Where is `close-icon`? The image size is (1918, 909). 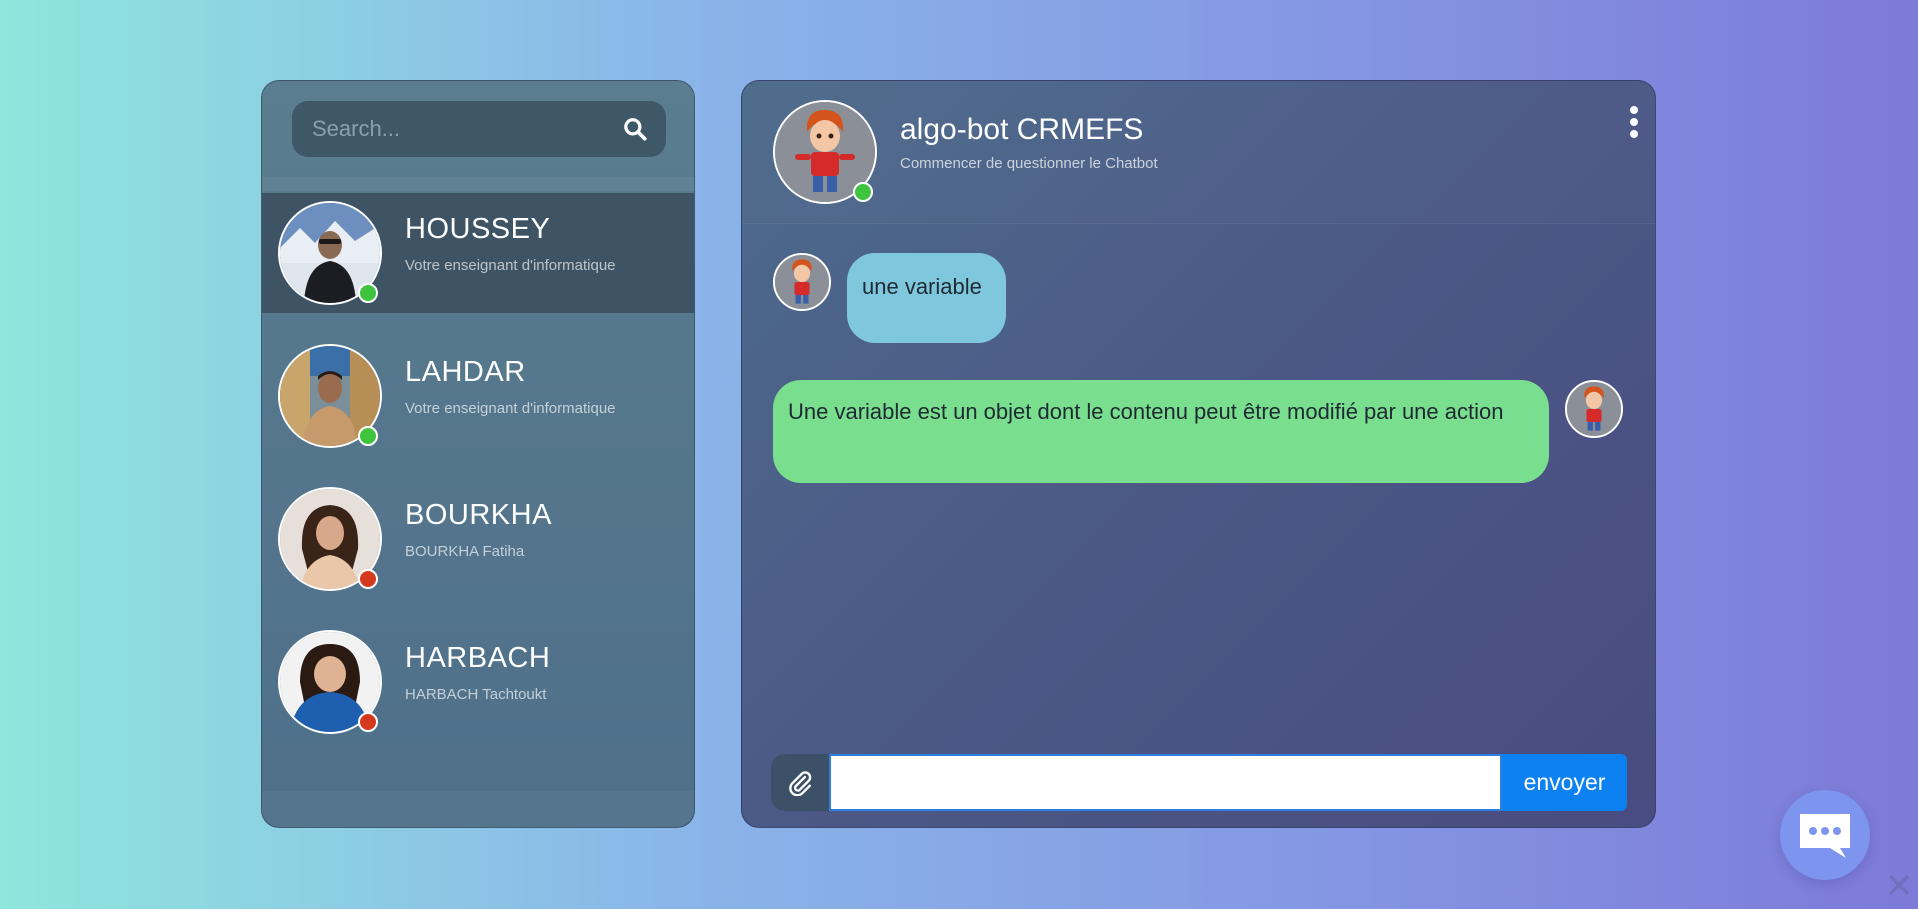
close-icon is located at coordinates (1899, 885).